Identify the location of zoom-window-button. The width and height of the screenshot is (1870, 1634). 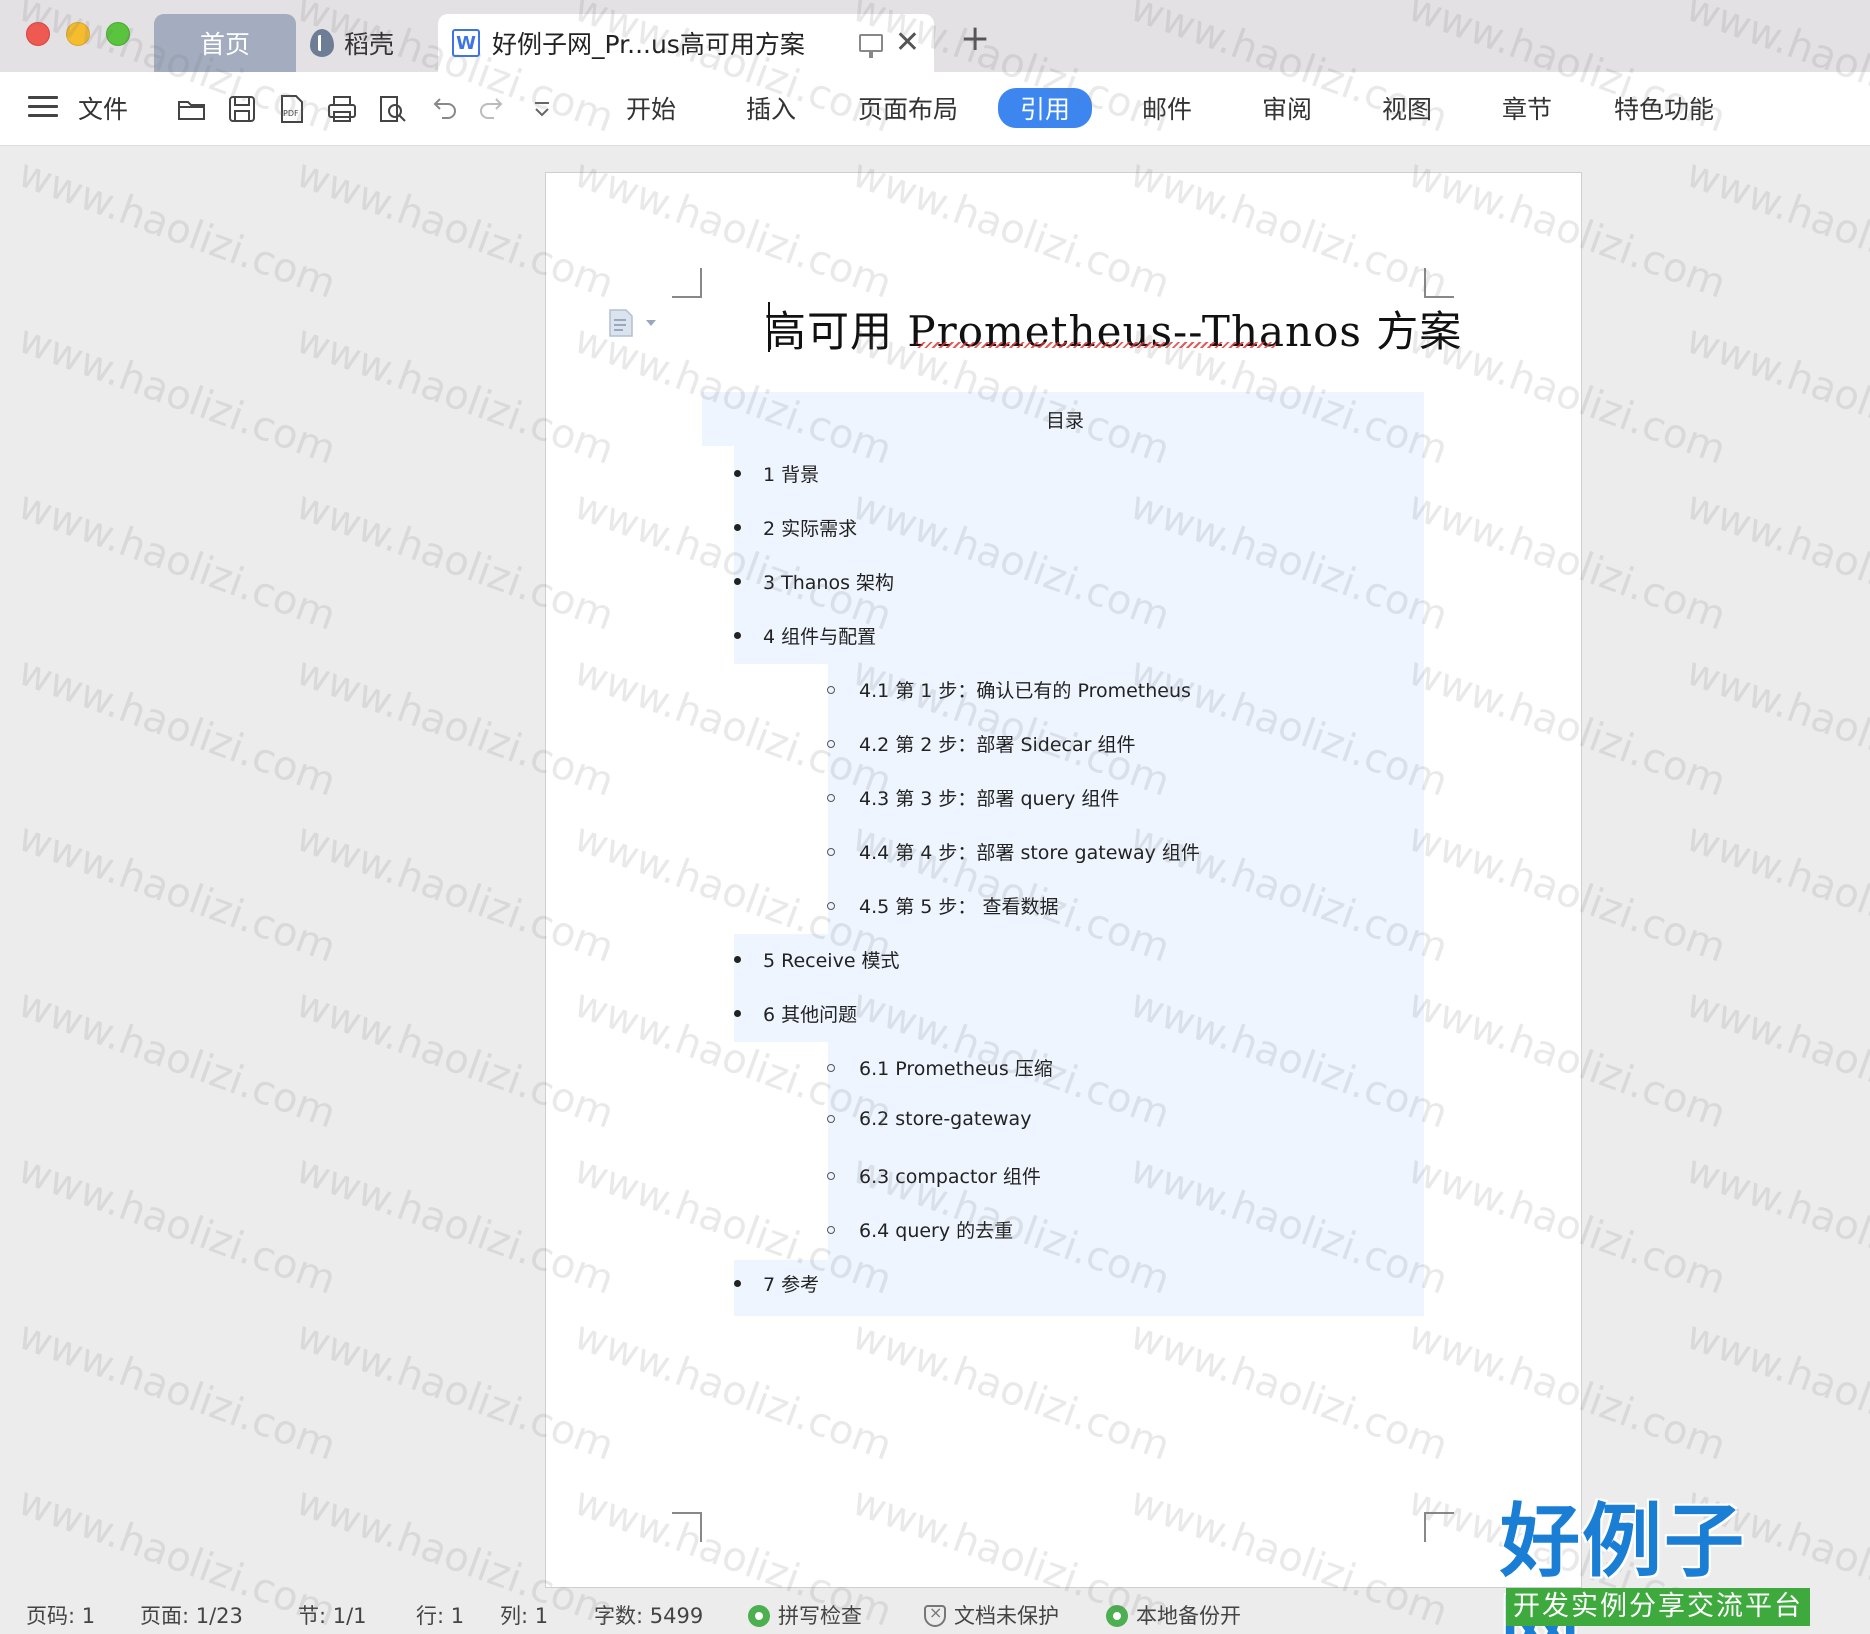
(118, 34).